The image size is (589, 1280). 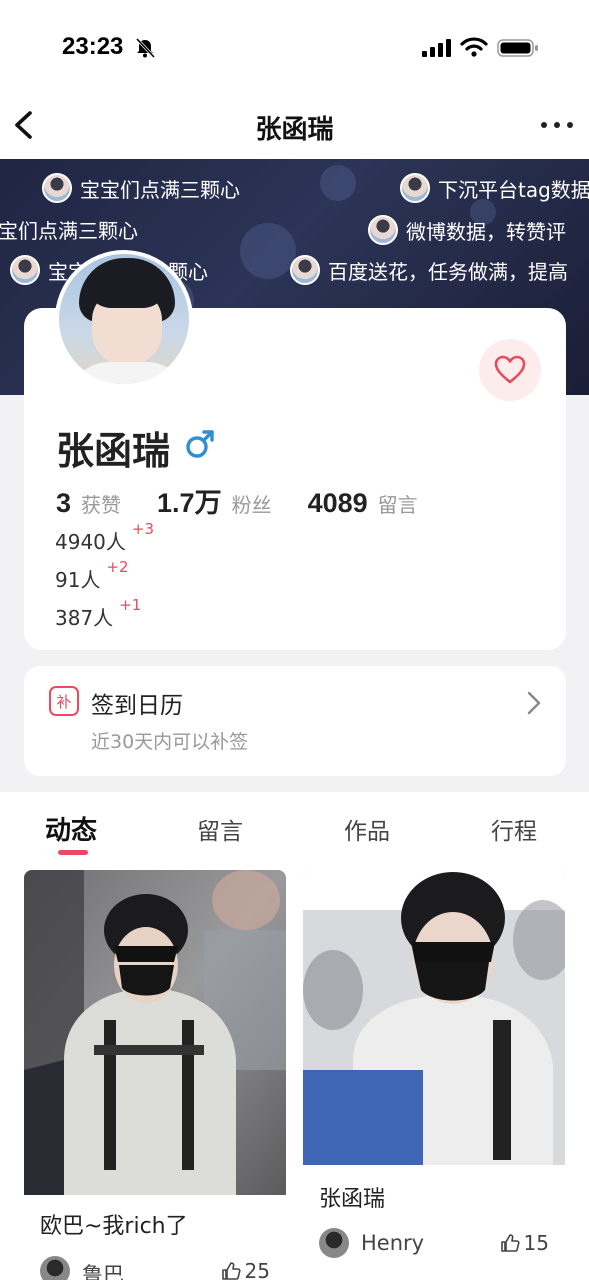 I want to click on profile-stats: 3 获赞 1.7万 粉丝 4089 留言, so click(x=237, y=500).